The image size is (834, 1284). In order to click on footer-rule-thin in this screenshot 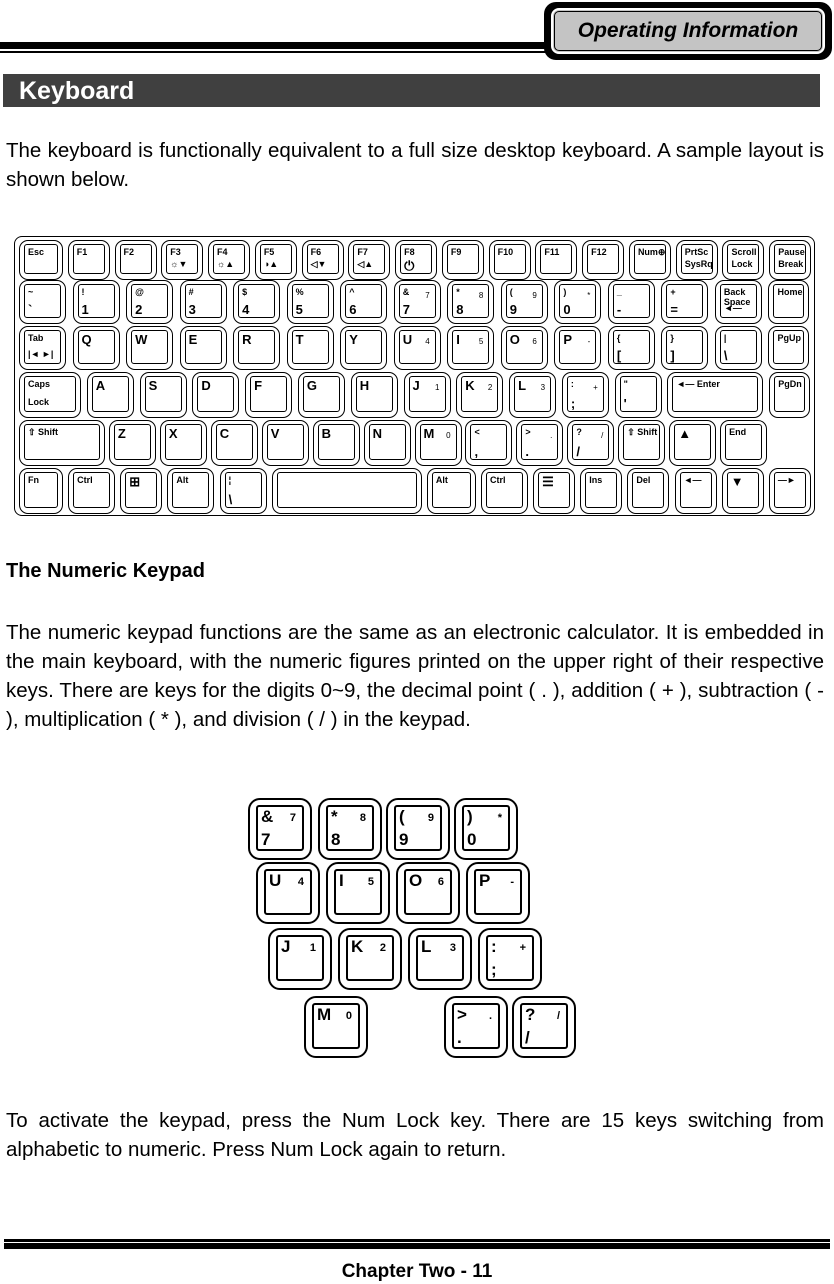, I will do `click(417, 1240)`.